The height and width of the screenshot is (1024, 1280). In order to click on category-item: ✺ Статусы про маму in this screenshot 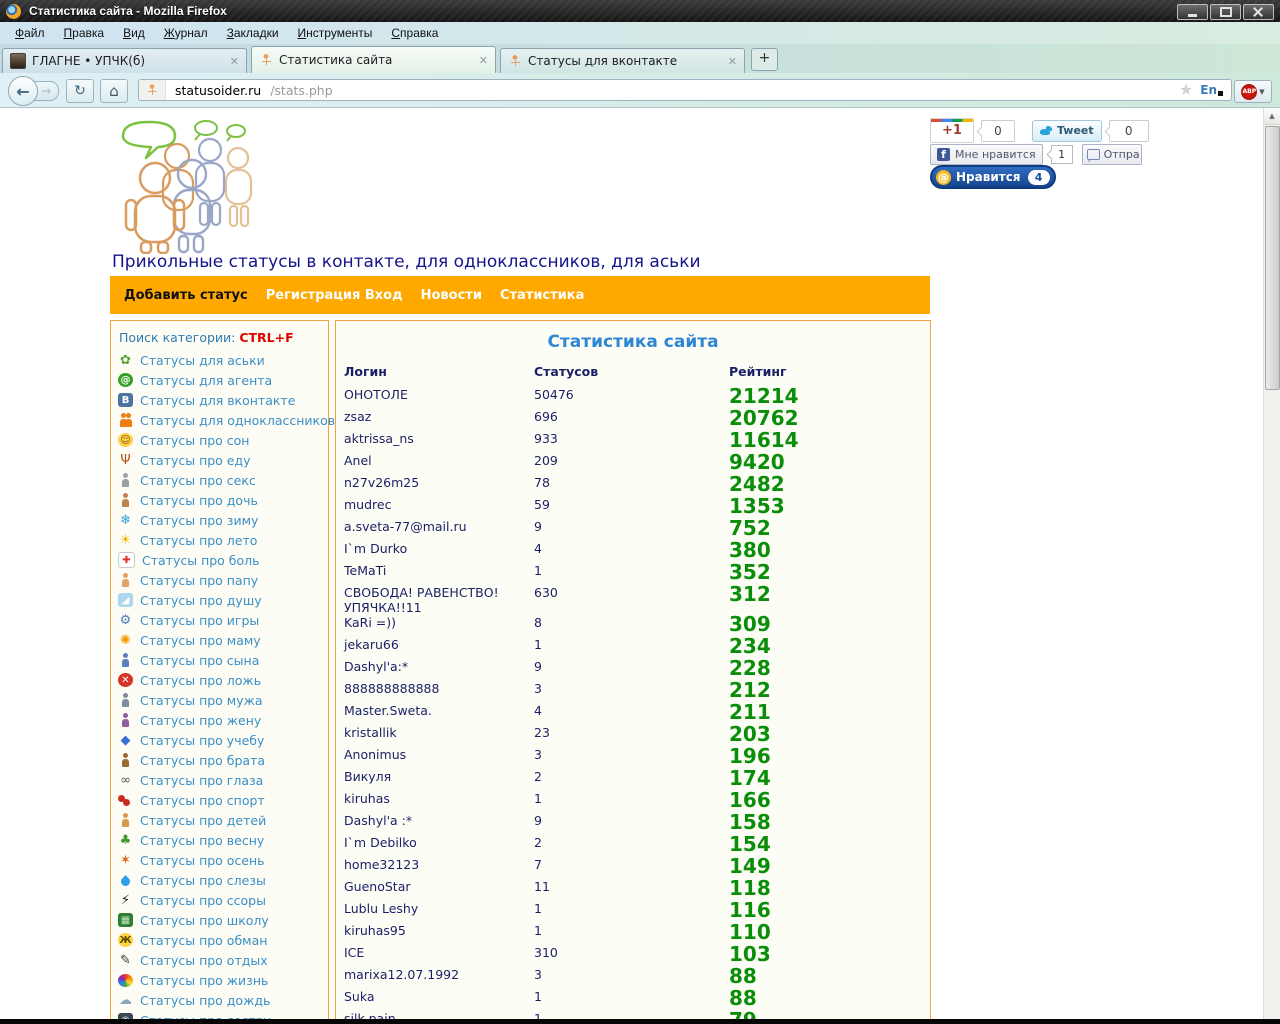, I will do `click(220, 640)`.